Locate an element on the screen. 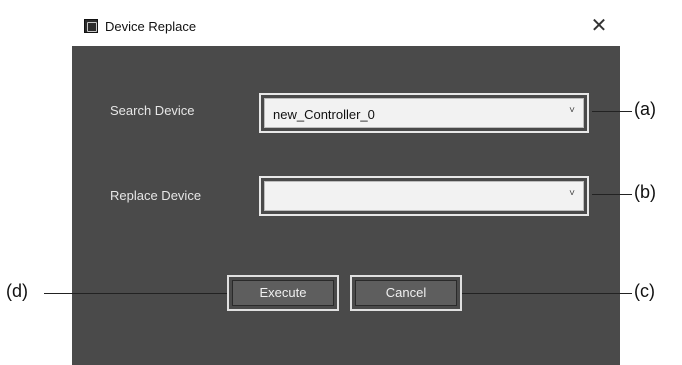  callout-c-label: (c) is located at coordinates (644, 291).